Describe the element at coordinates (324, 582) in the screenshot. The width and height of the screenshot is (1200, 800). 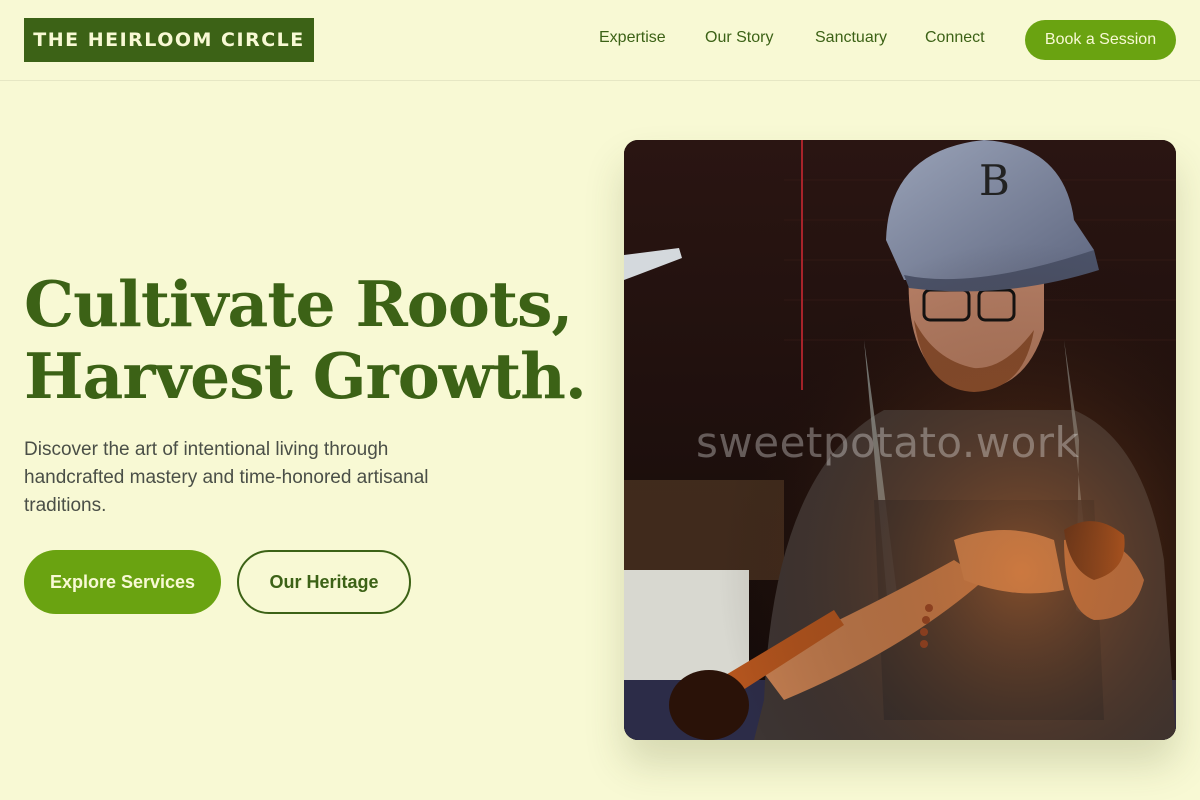
I see `our-heritage-button: Our Heritage` at that location.